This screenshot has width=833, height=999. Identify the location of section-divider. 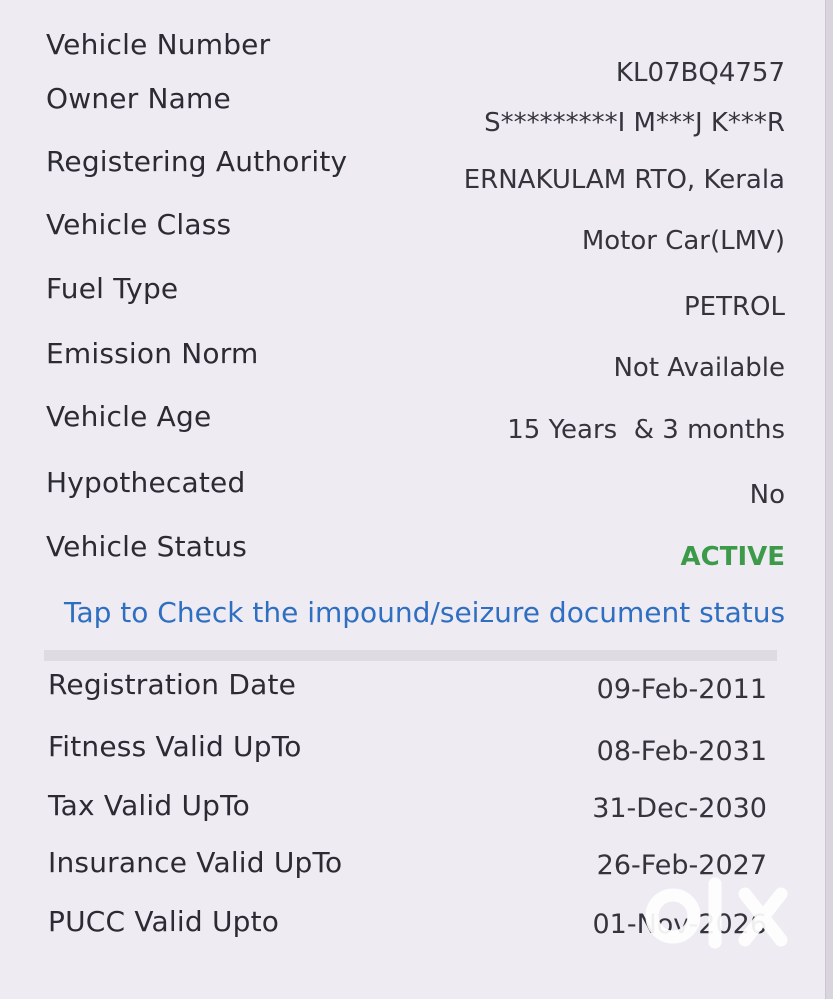
(410, 655).